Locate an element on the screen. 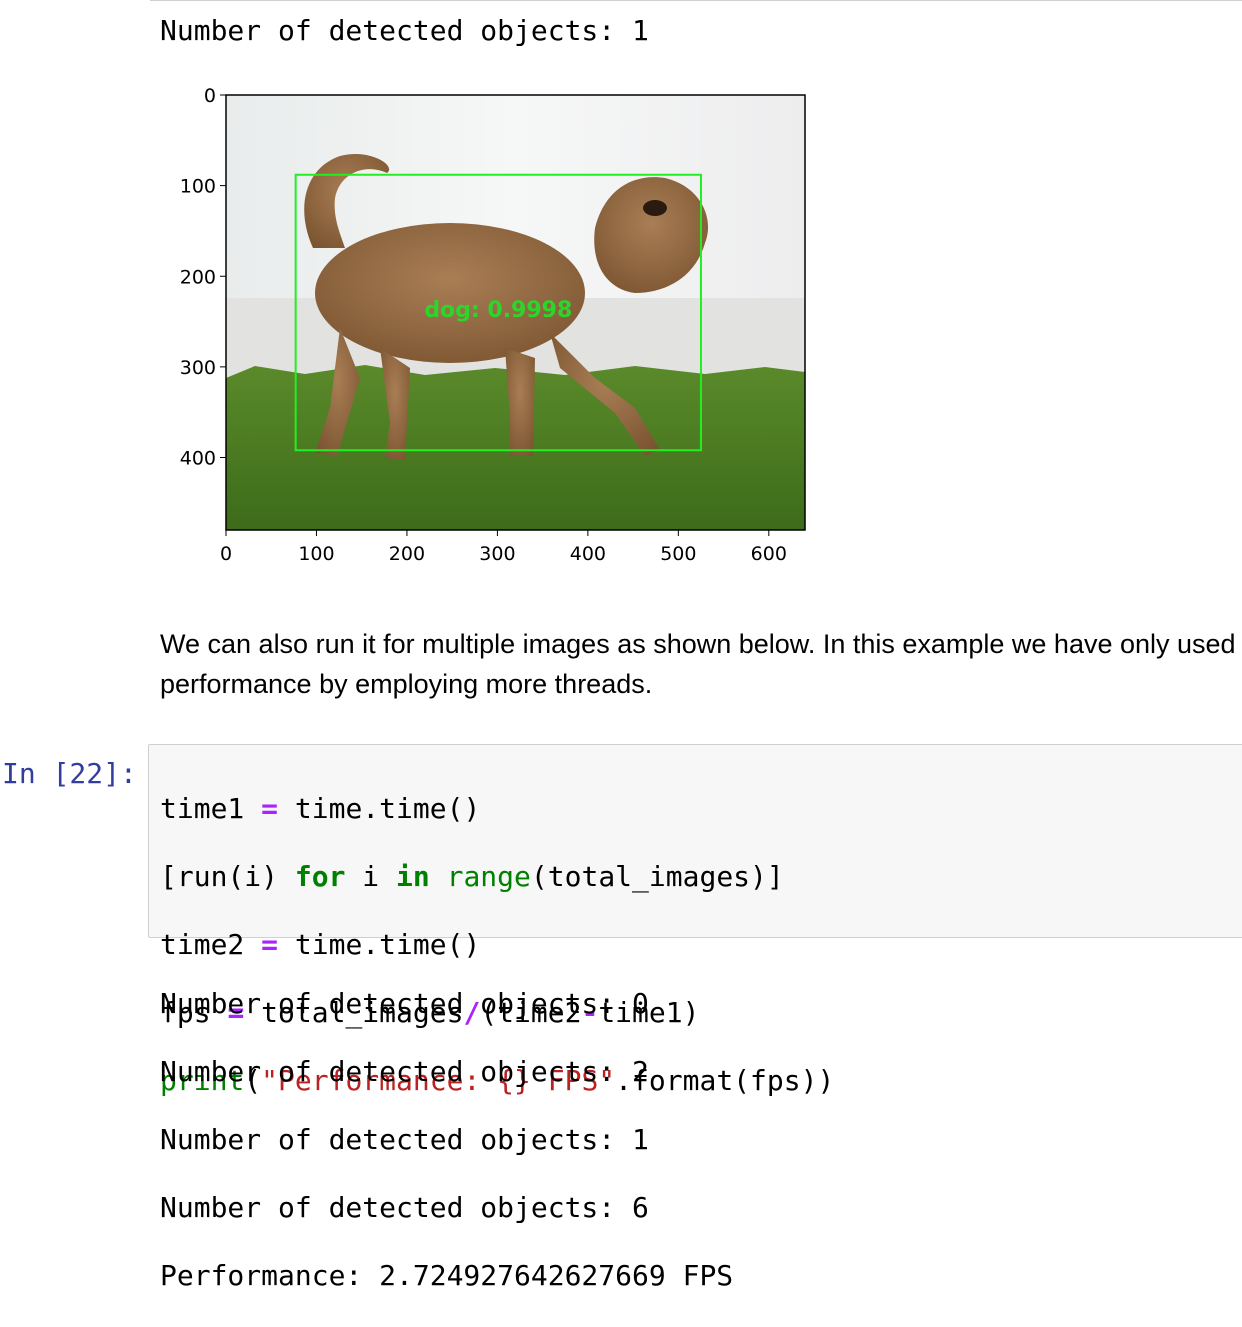  x-tick-label: 100 is located at coordinates (316, 554).